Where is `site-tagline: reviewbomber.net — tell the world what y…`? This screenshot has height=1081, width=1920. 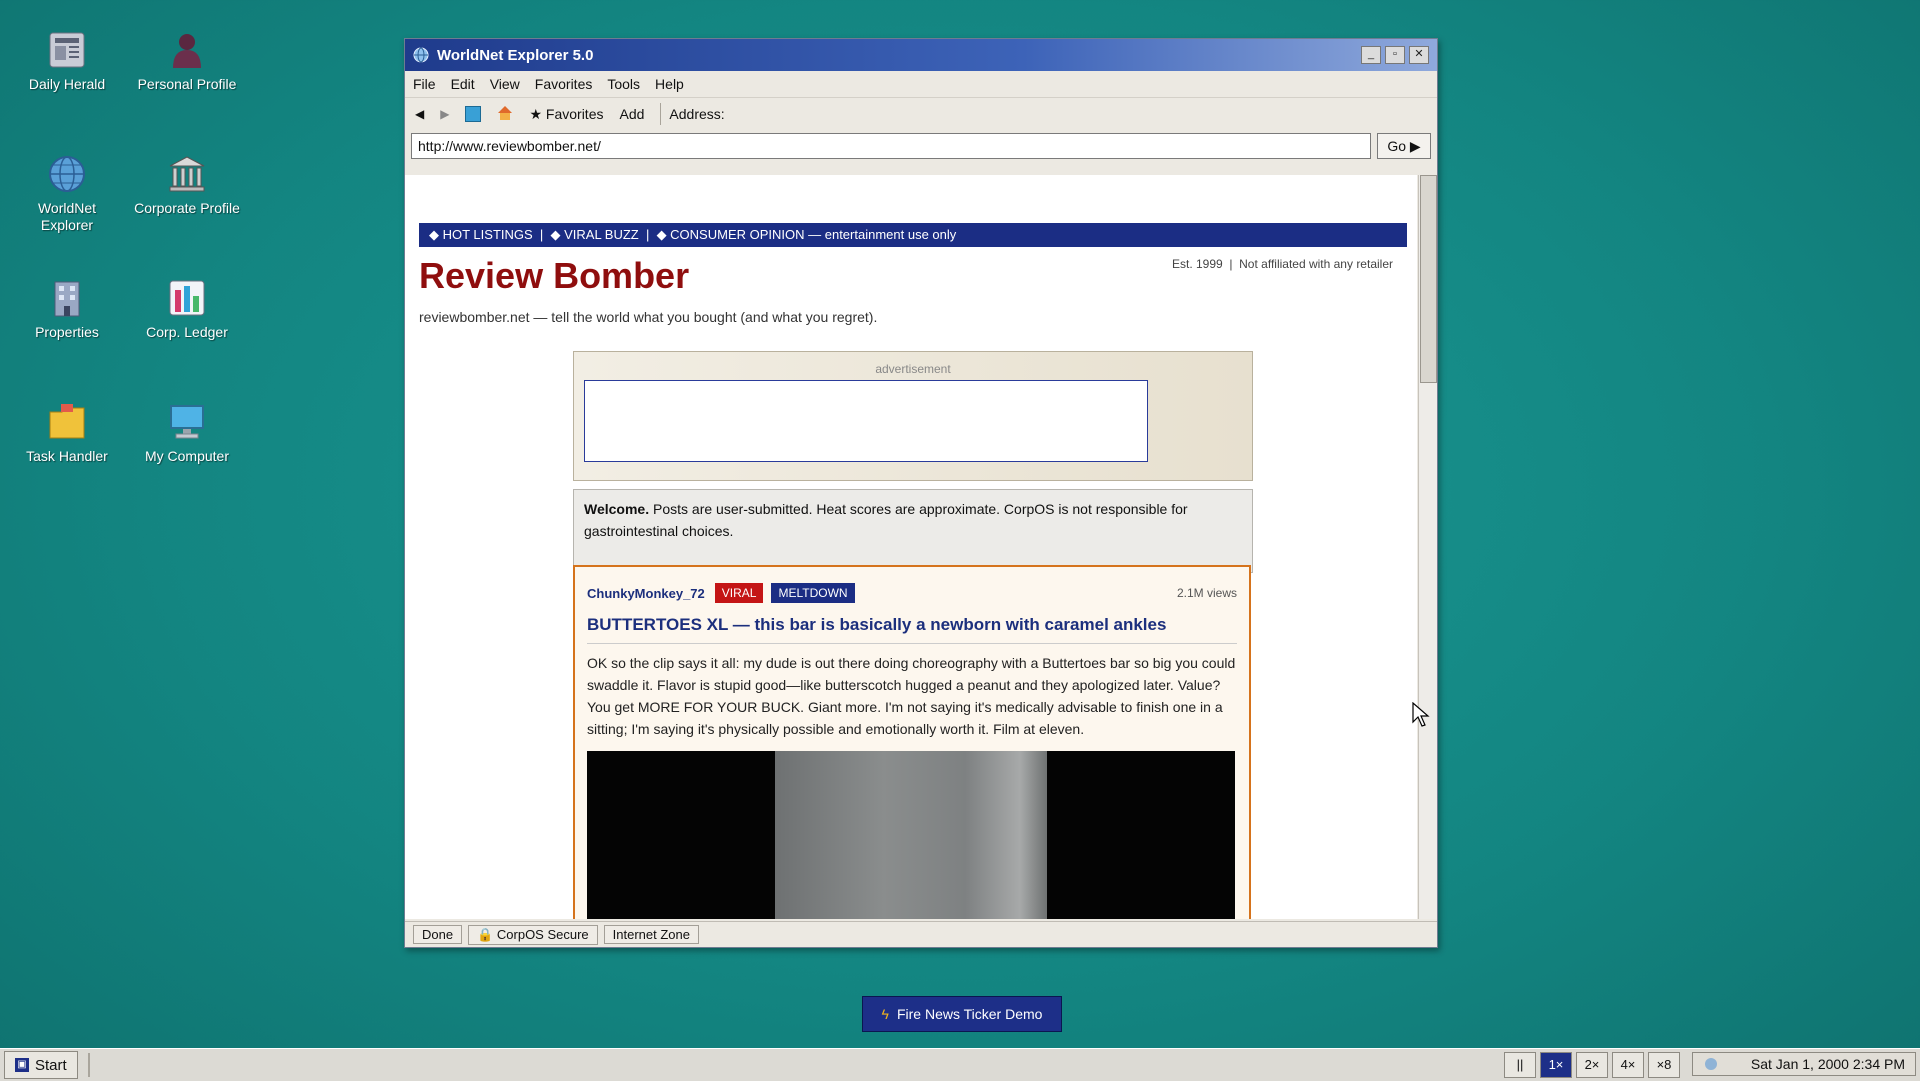 site-tagline: reviewbomber.net — tell the world what y… is located at coordinates (648, 317).